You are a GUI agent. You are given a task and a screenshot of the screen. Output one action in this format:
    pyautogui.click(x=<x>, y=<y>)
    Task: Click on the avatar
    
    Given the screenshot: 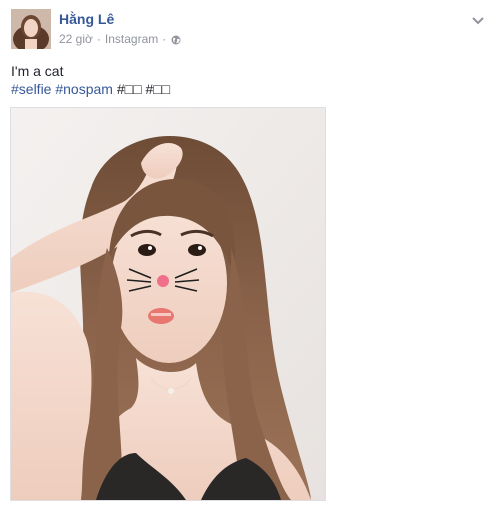 What is the action you would take?
    pyautogui.click(x=31, y=29)
    